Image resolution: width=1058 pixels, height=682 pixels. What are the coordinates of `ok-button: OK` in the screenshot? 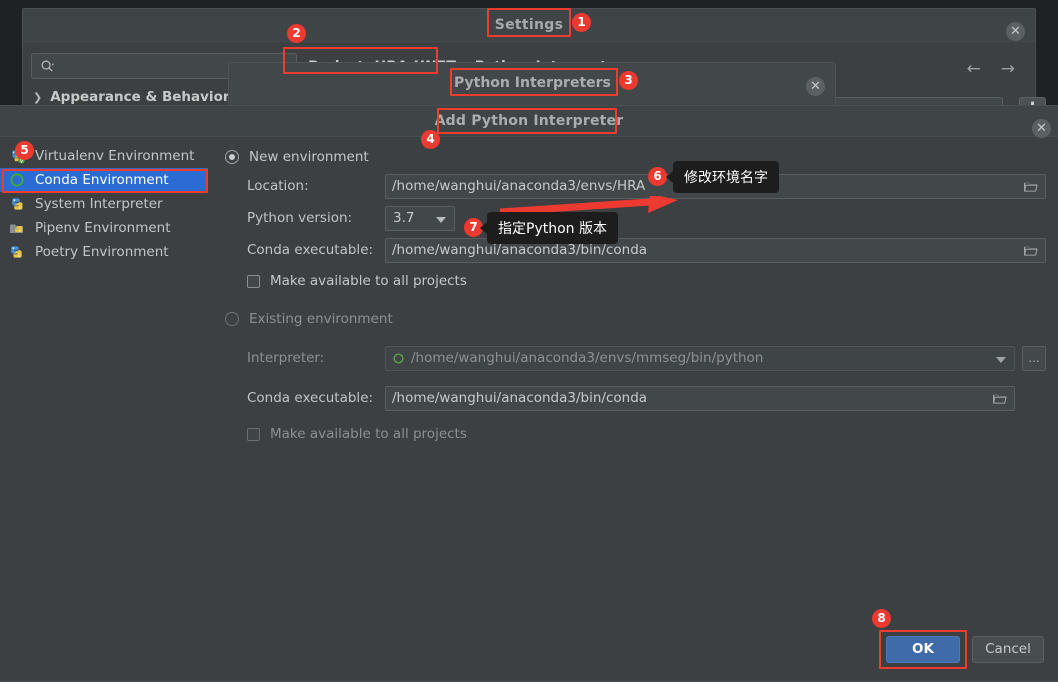 It's located at (923, 649).